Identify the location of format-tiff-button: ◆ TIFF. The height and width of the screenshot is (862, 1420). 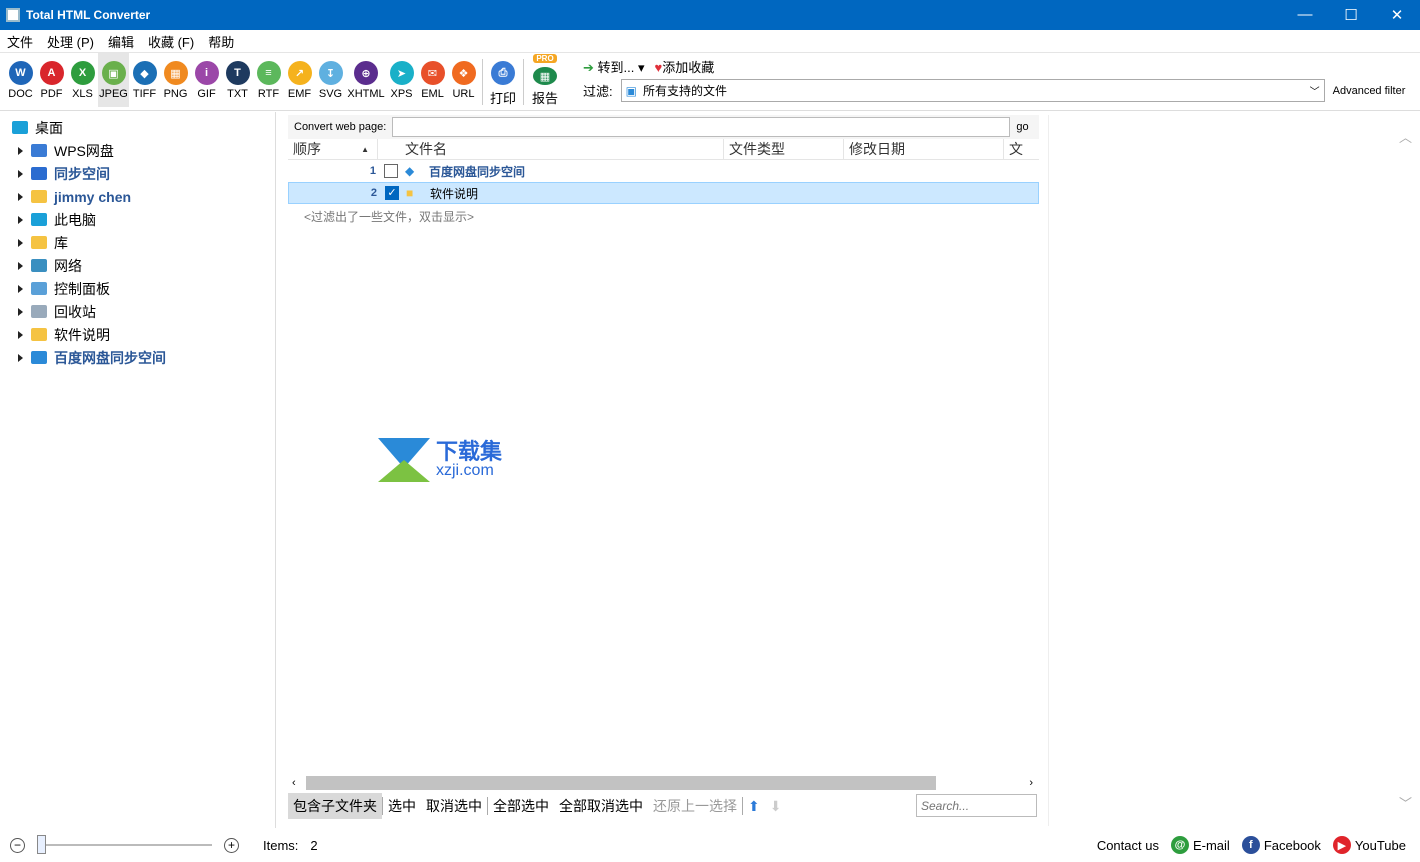
(144, 80).